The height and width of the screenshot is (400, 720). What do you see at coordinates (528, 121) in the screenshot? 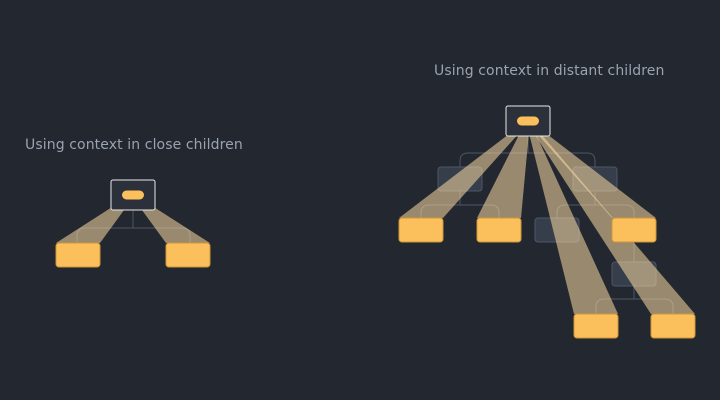
I see `distant-provider-node-pill` at bounding box center [528, 121].